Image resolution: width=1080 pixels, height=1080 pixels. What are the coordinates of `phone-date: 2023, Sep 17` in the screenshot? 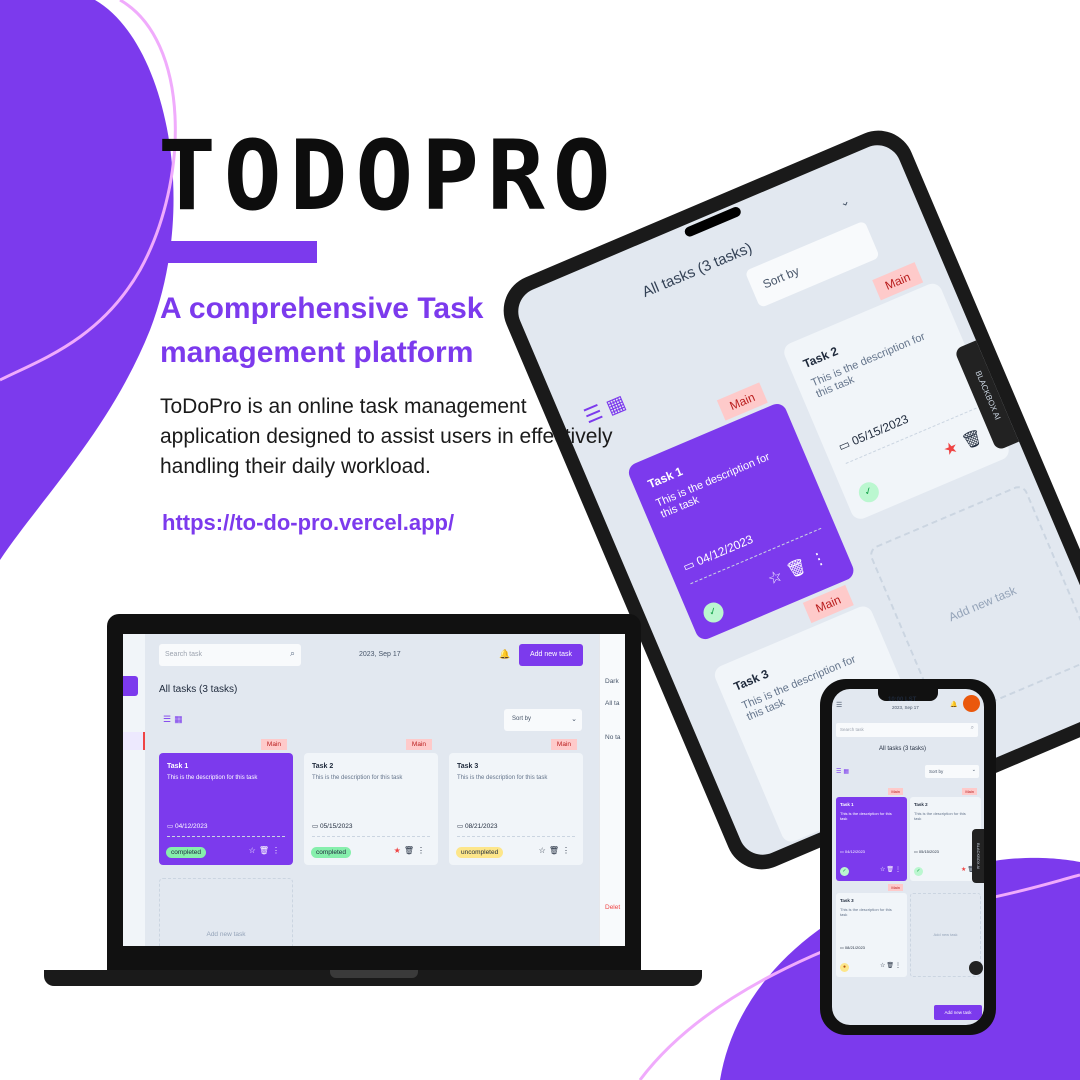 It's located at (905, 707).